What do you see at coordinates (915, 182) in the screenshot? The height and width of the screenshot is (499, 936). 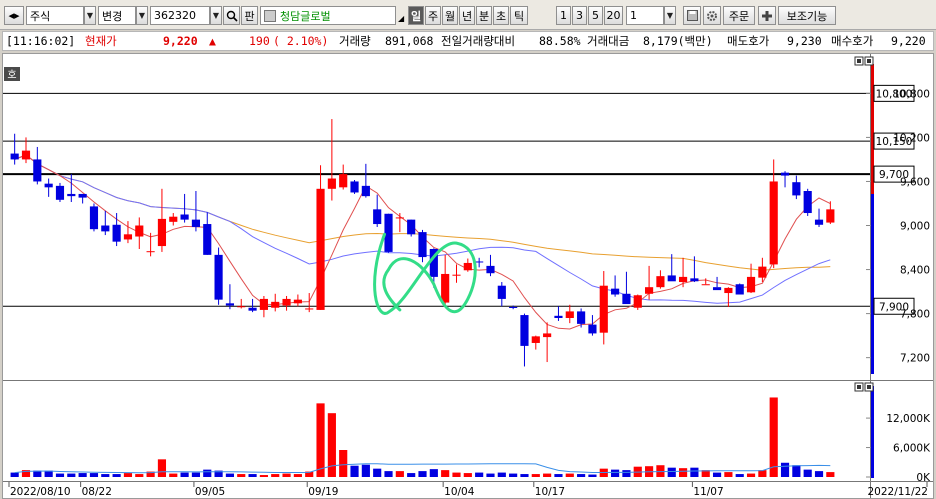 I see `price-tick-label: 9,600` at bounding box center [915, 182].